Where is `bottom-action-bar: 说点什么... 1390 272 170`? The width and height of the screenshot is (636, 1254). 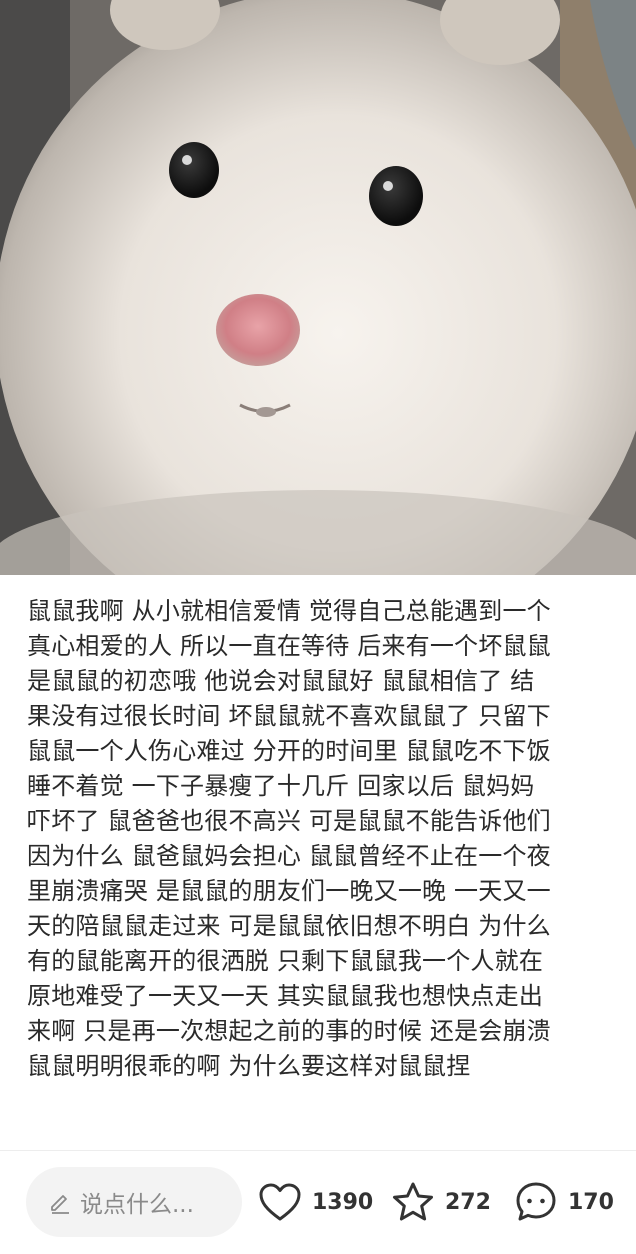
bottom-action-bar: 说点什么... 1390 272 170 is located at coordinates (318, 1202).